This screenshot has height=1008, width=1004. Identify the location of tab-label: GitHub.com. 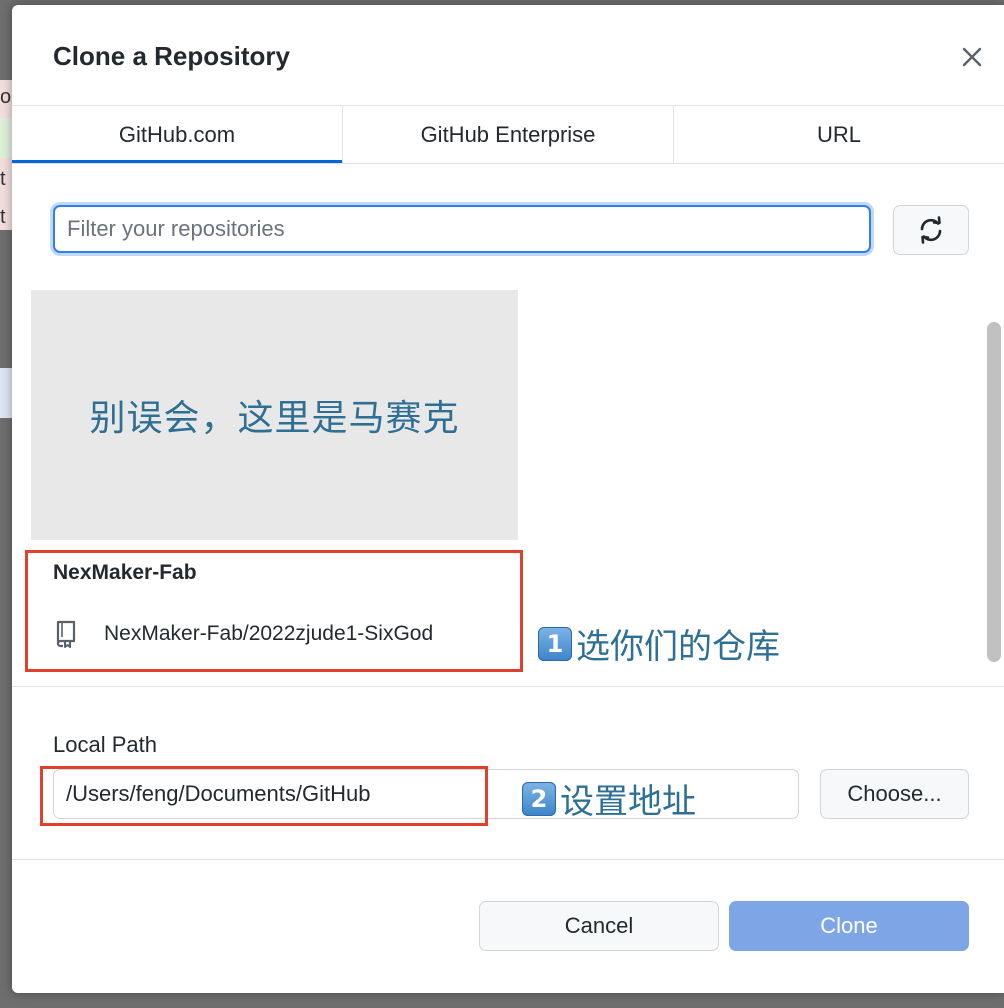
(177, 134).